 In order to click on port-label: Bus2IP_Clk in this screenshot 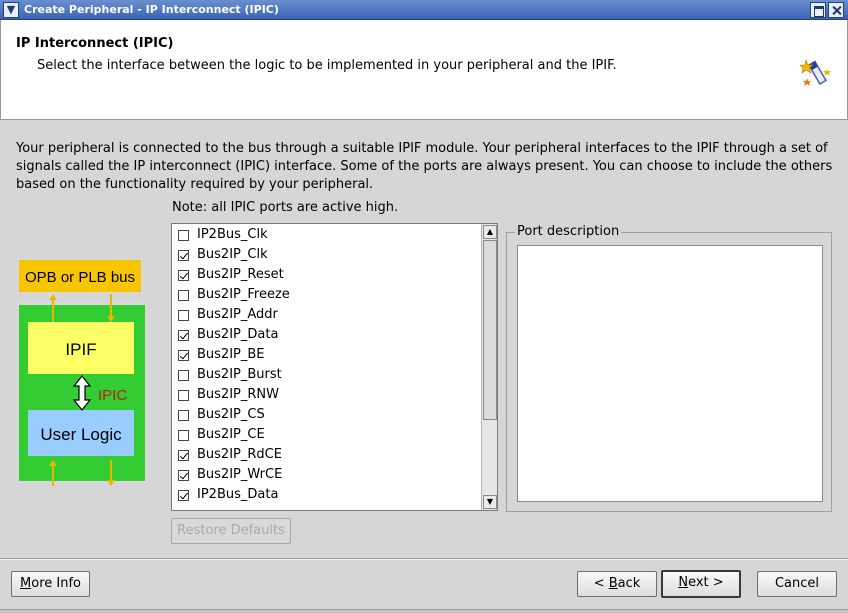, I will do `click(232, 254)`.